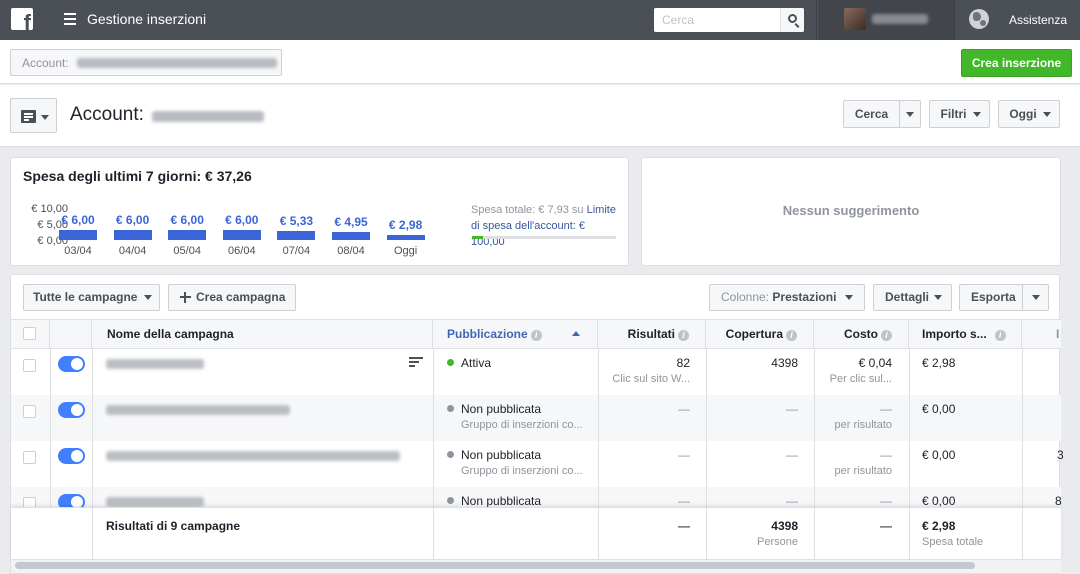 This screenshot has width=1080, height=574. What do you see at coordinates (241, 297) in the screenshot?
I see `create-campaign-label: Crea campagna` at bounding box center [241, 297].